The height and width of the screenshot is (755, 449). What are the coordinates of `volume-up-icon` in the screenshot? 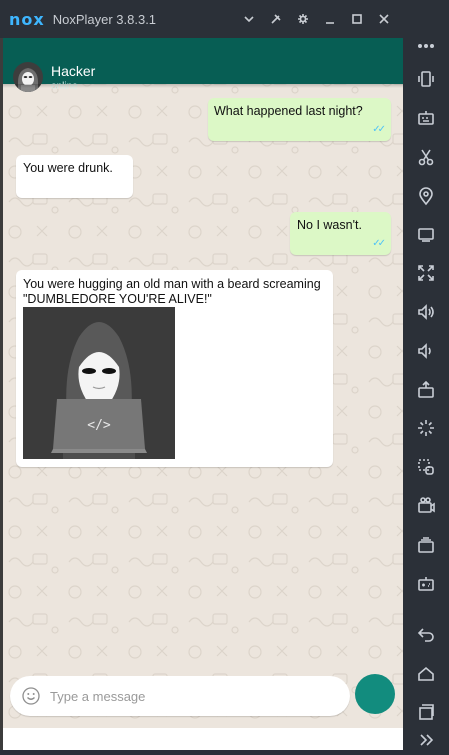 It's located at (426, 312).